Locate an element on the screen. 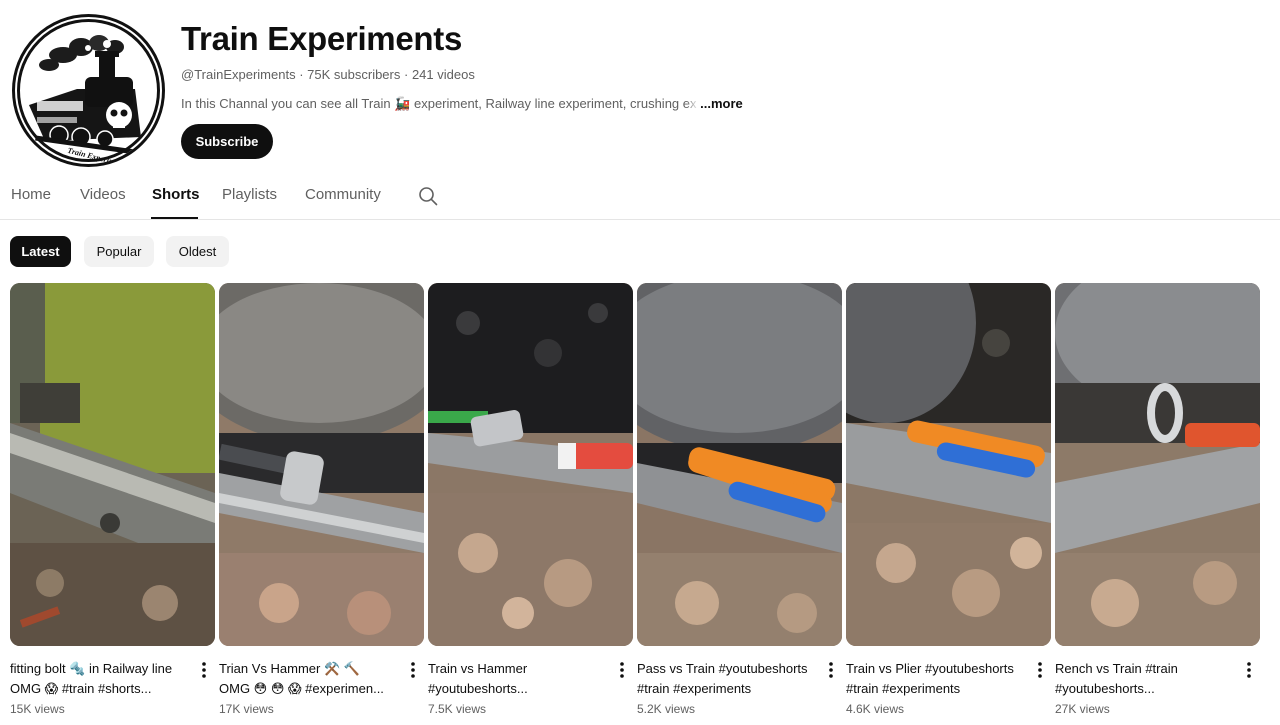 The width and height of the screenshot is (1280, 725). view-count: 17K views is located at coordinates (246, 709).